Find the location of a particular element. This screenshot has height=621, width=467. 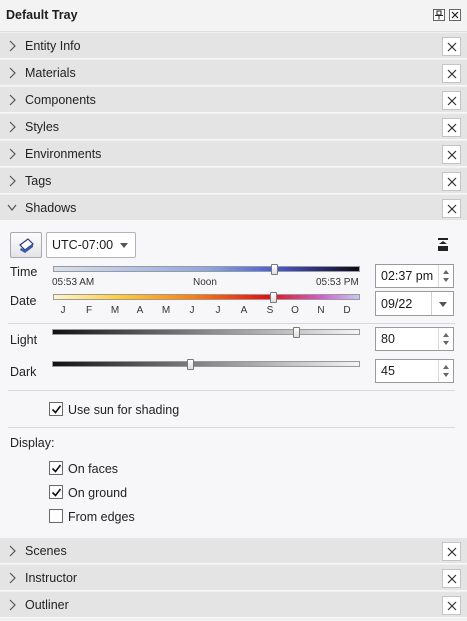

on-faces-label: On faces is located at coordinates (93, 469).